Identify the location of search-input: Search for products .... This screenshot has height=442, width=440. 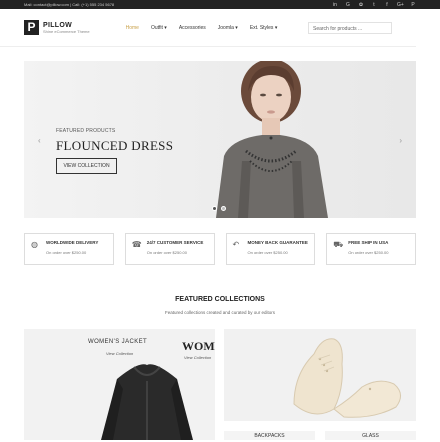
(350, 27).